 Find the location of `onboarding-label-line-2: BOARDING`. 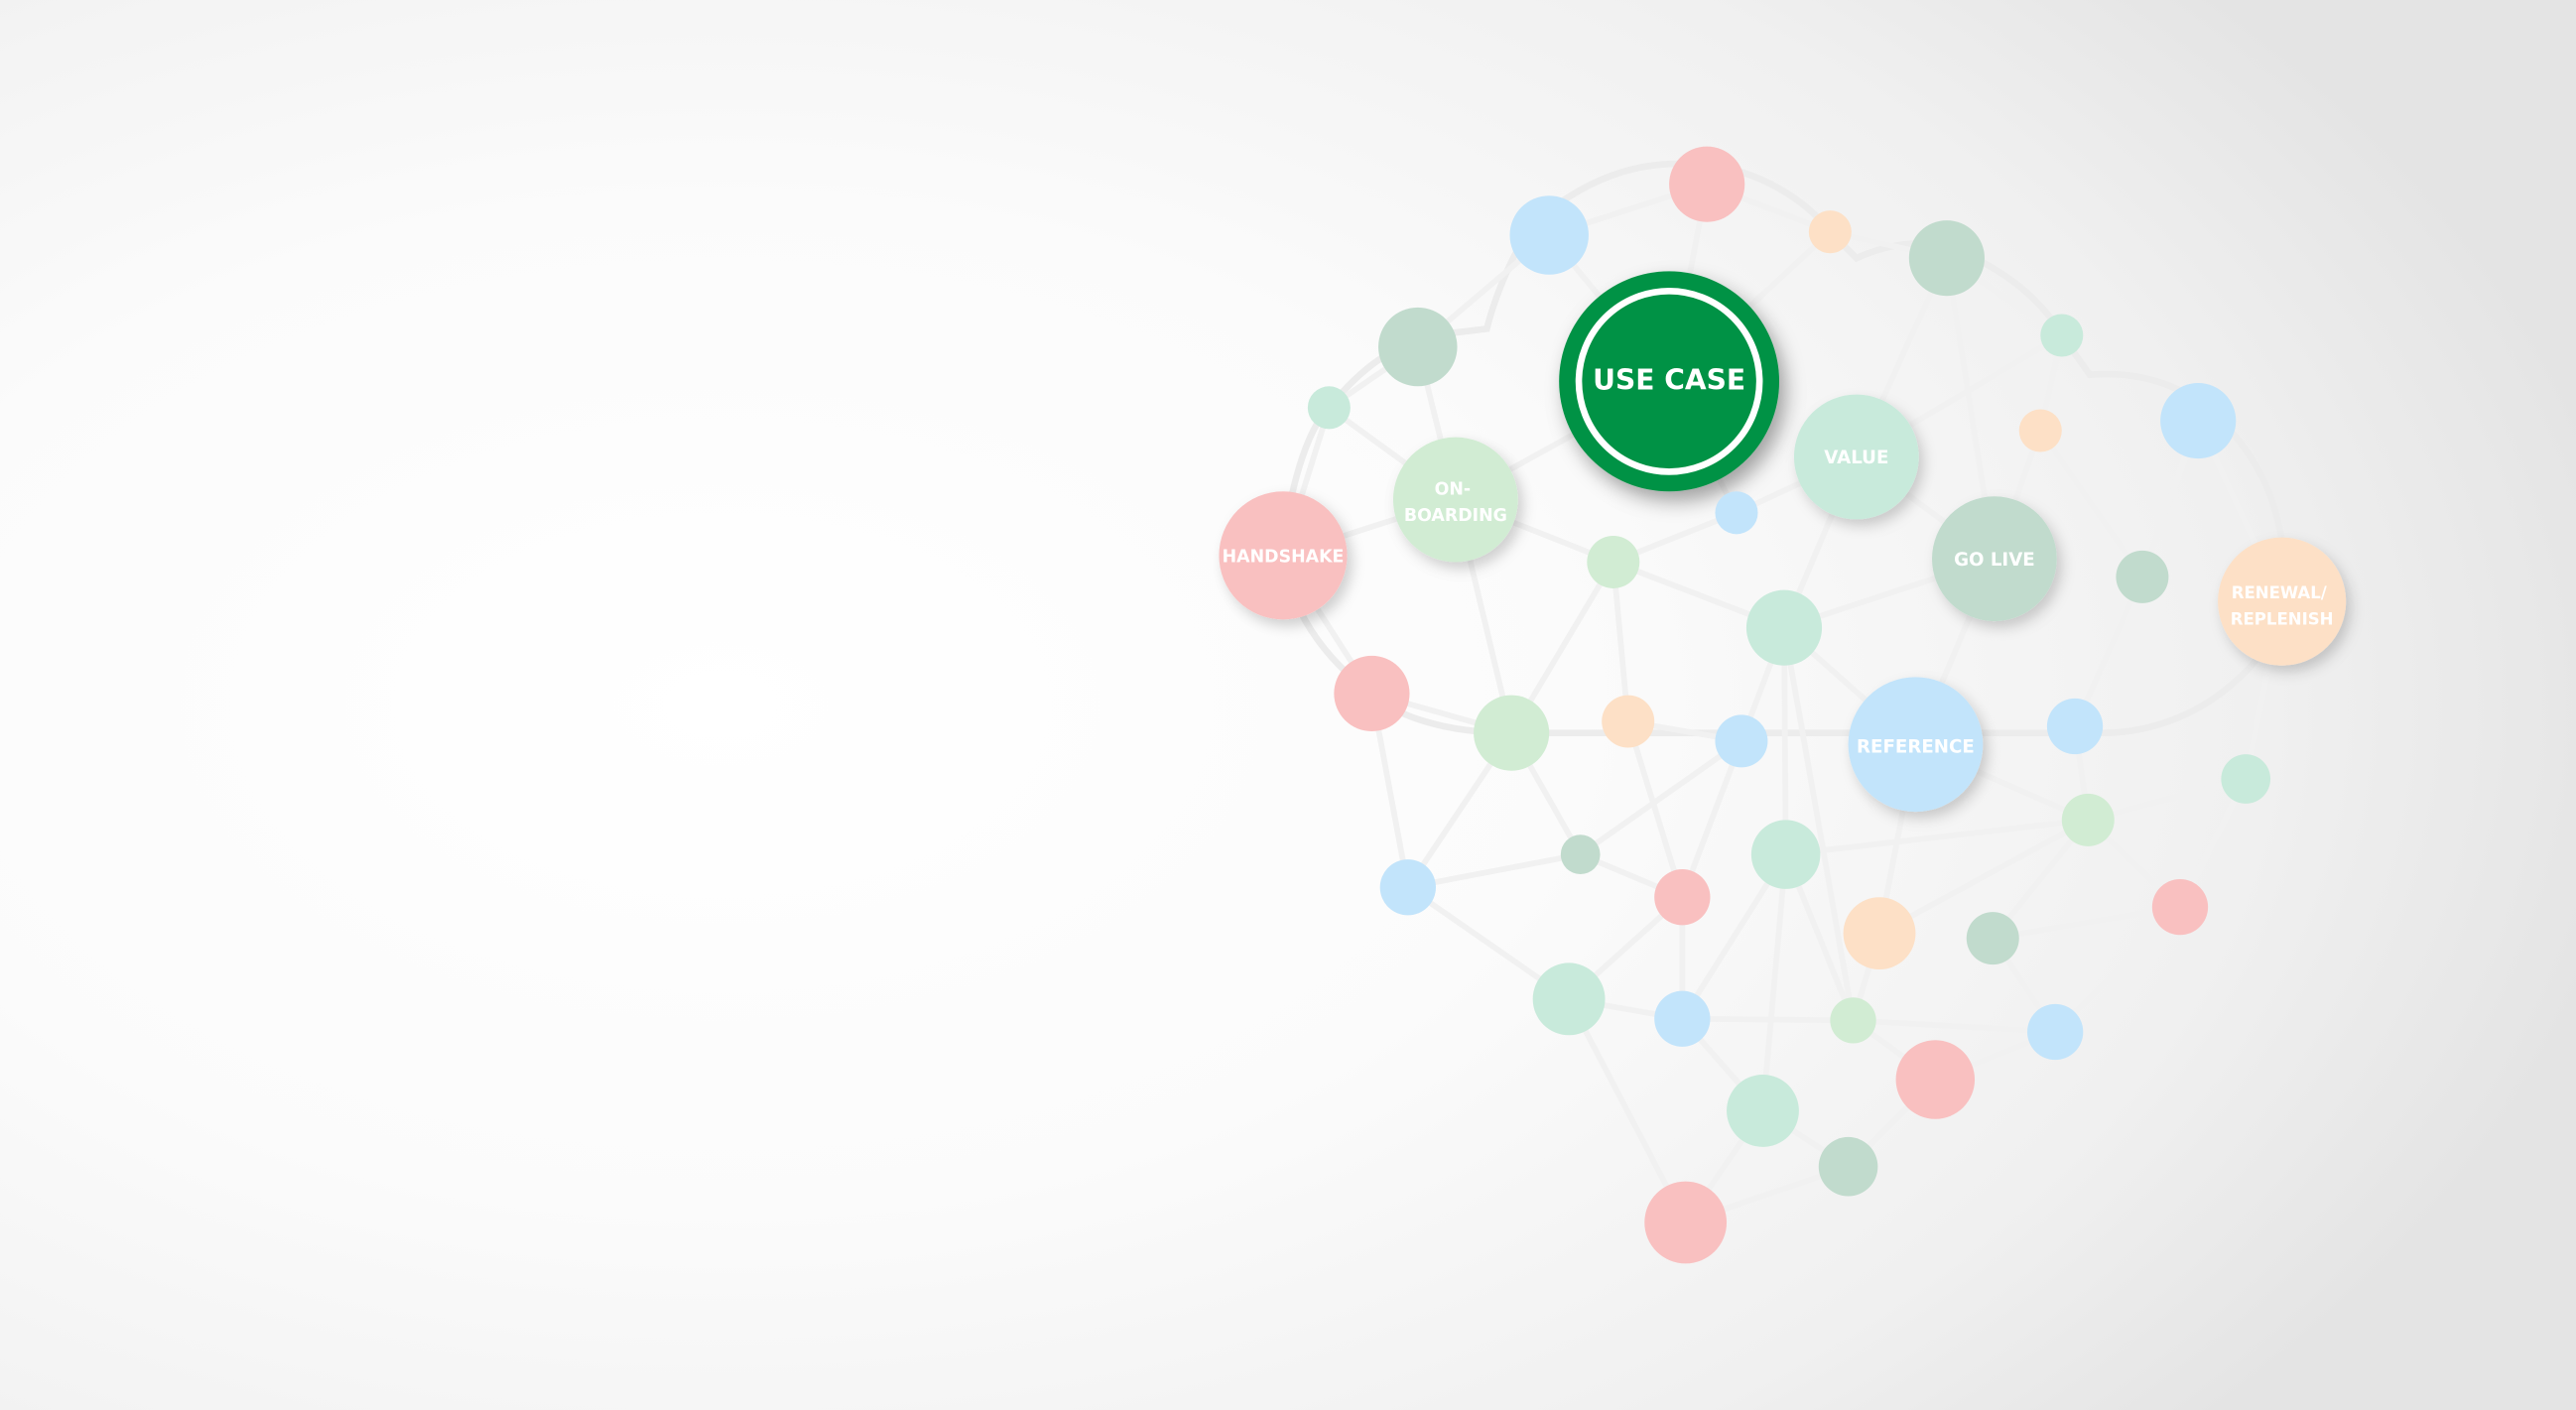

onboarding-label-line-2: BOARDING is located at coordinates (1455, 516).